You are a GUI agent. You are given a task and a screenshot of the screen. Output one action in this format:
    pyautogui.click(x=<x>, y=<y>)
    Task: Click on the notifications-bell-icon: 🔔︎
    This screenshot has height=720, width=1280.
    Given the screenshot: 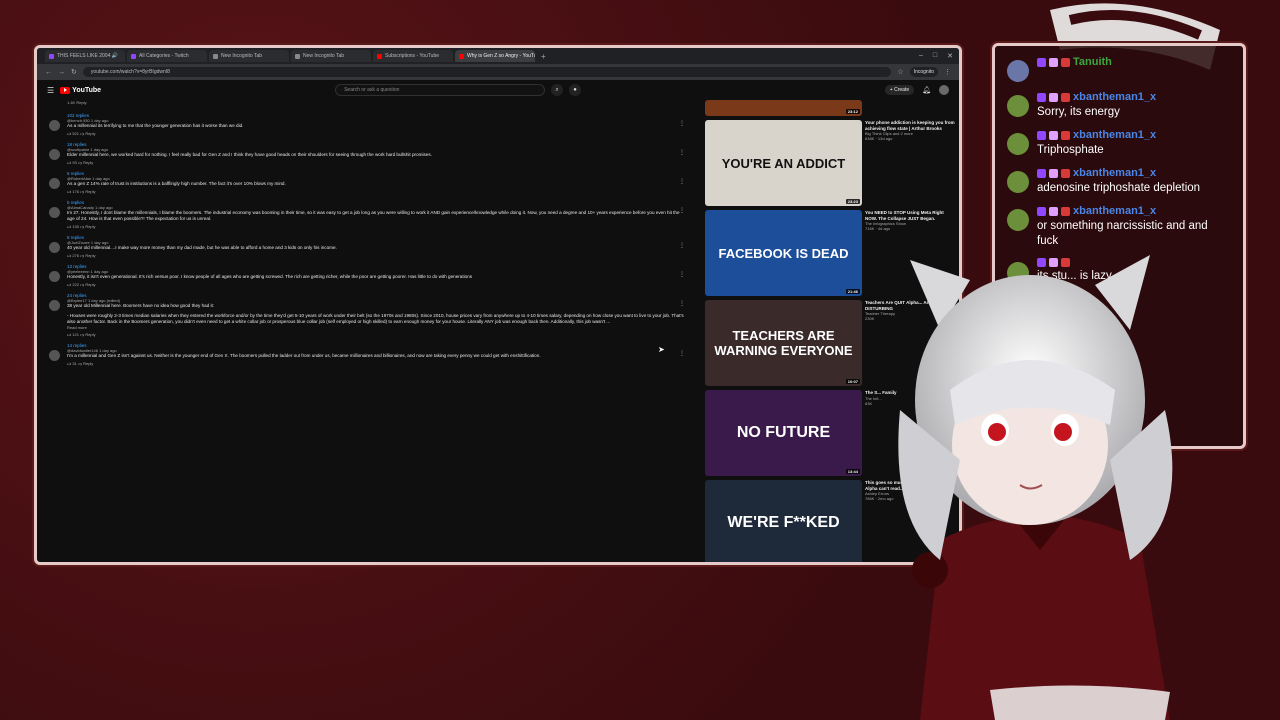 What is the action you would take?
    pyautogui.click(x=926, y=90)
    